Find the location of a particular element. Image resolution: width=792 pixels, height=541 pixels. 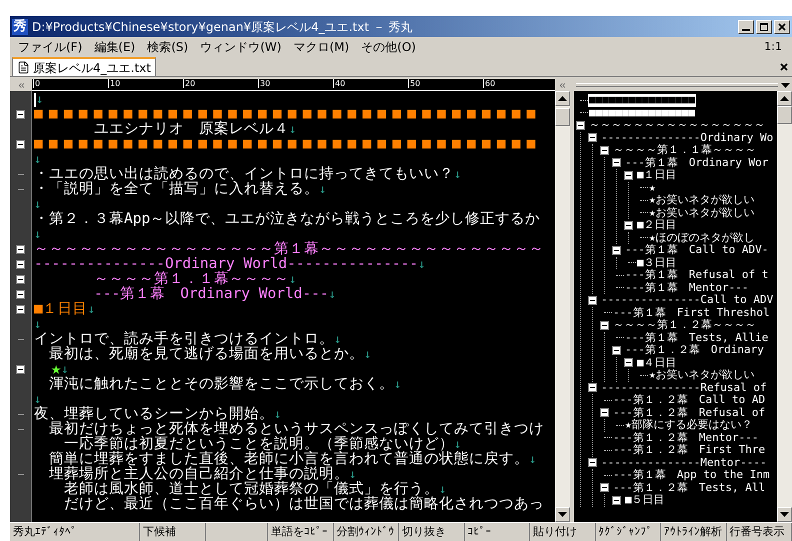

editor-line: 老師は風水師、道士として冠婚葬祭の「儀式」を行う。 is located at coordinates (251, 489).